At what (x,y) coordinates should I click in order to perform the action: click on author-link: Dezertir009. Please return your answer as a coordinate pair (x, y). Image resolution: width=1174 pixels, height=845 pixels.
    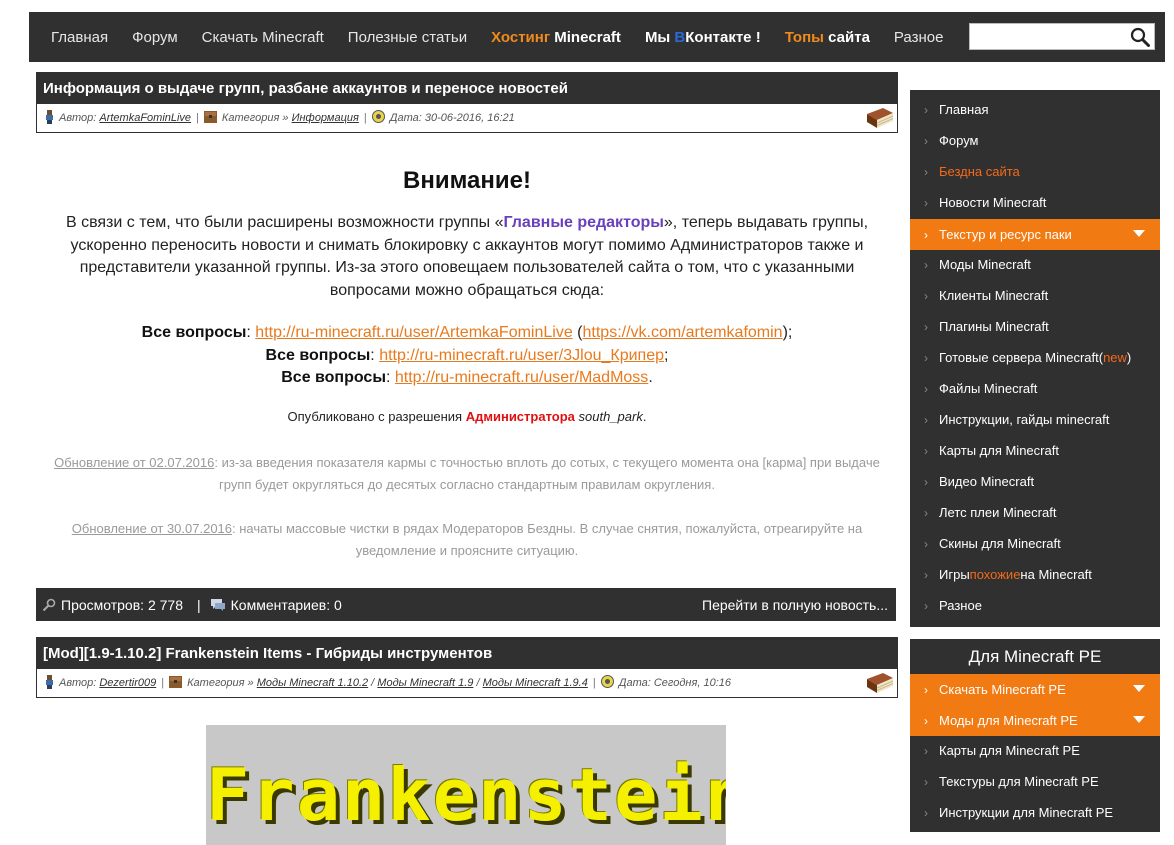
    Looking at the image, I should click on (127, 683).